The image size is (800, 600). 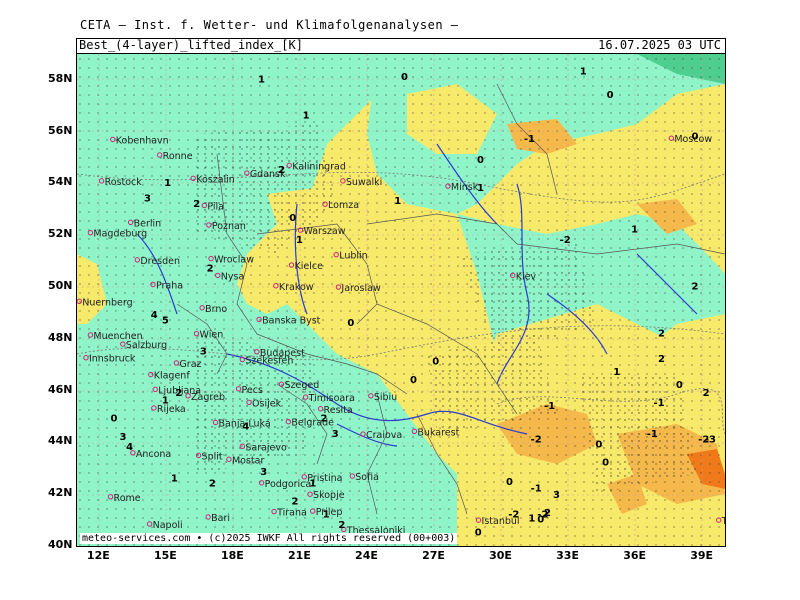 What do you see at coordinates (205, 397) in the screenshot?
I see `city-marker: Zagreb` at bounding box center [205, 397].